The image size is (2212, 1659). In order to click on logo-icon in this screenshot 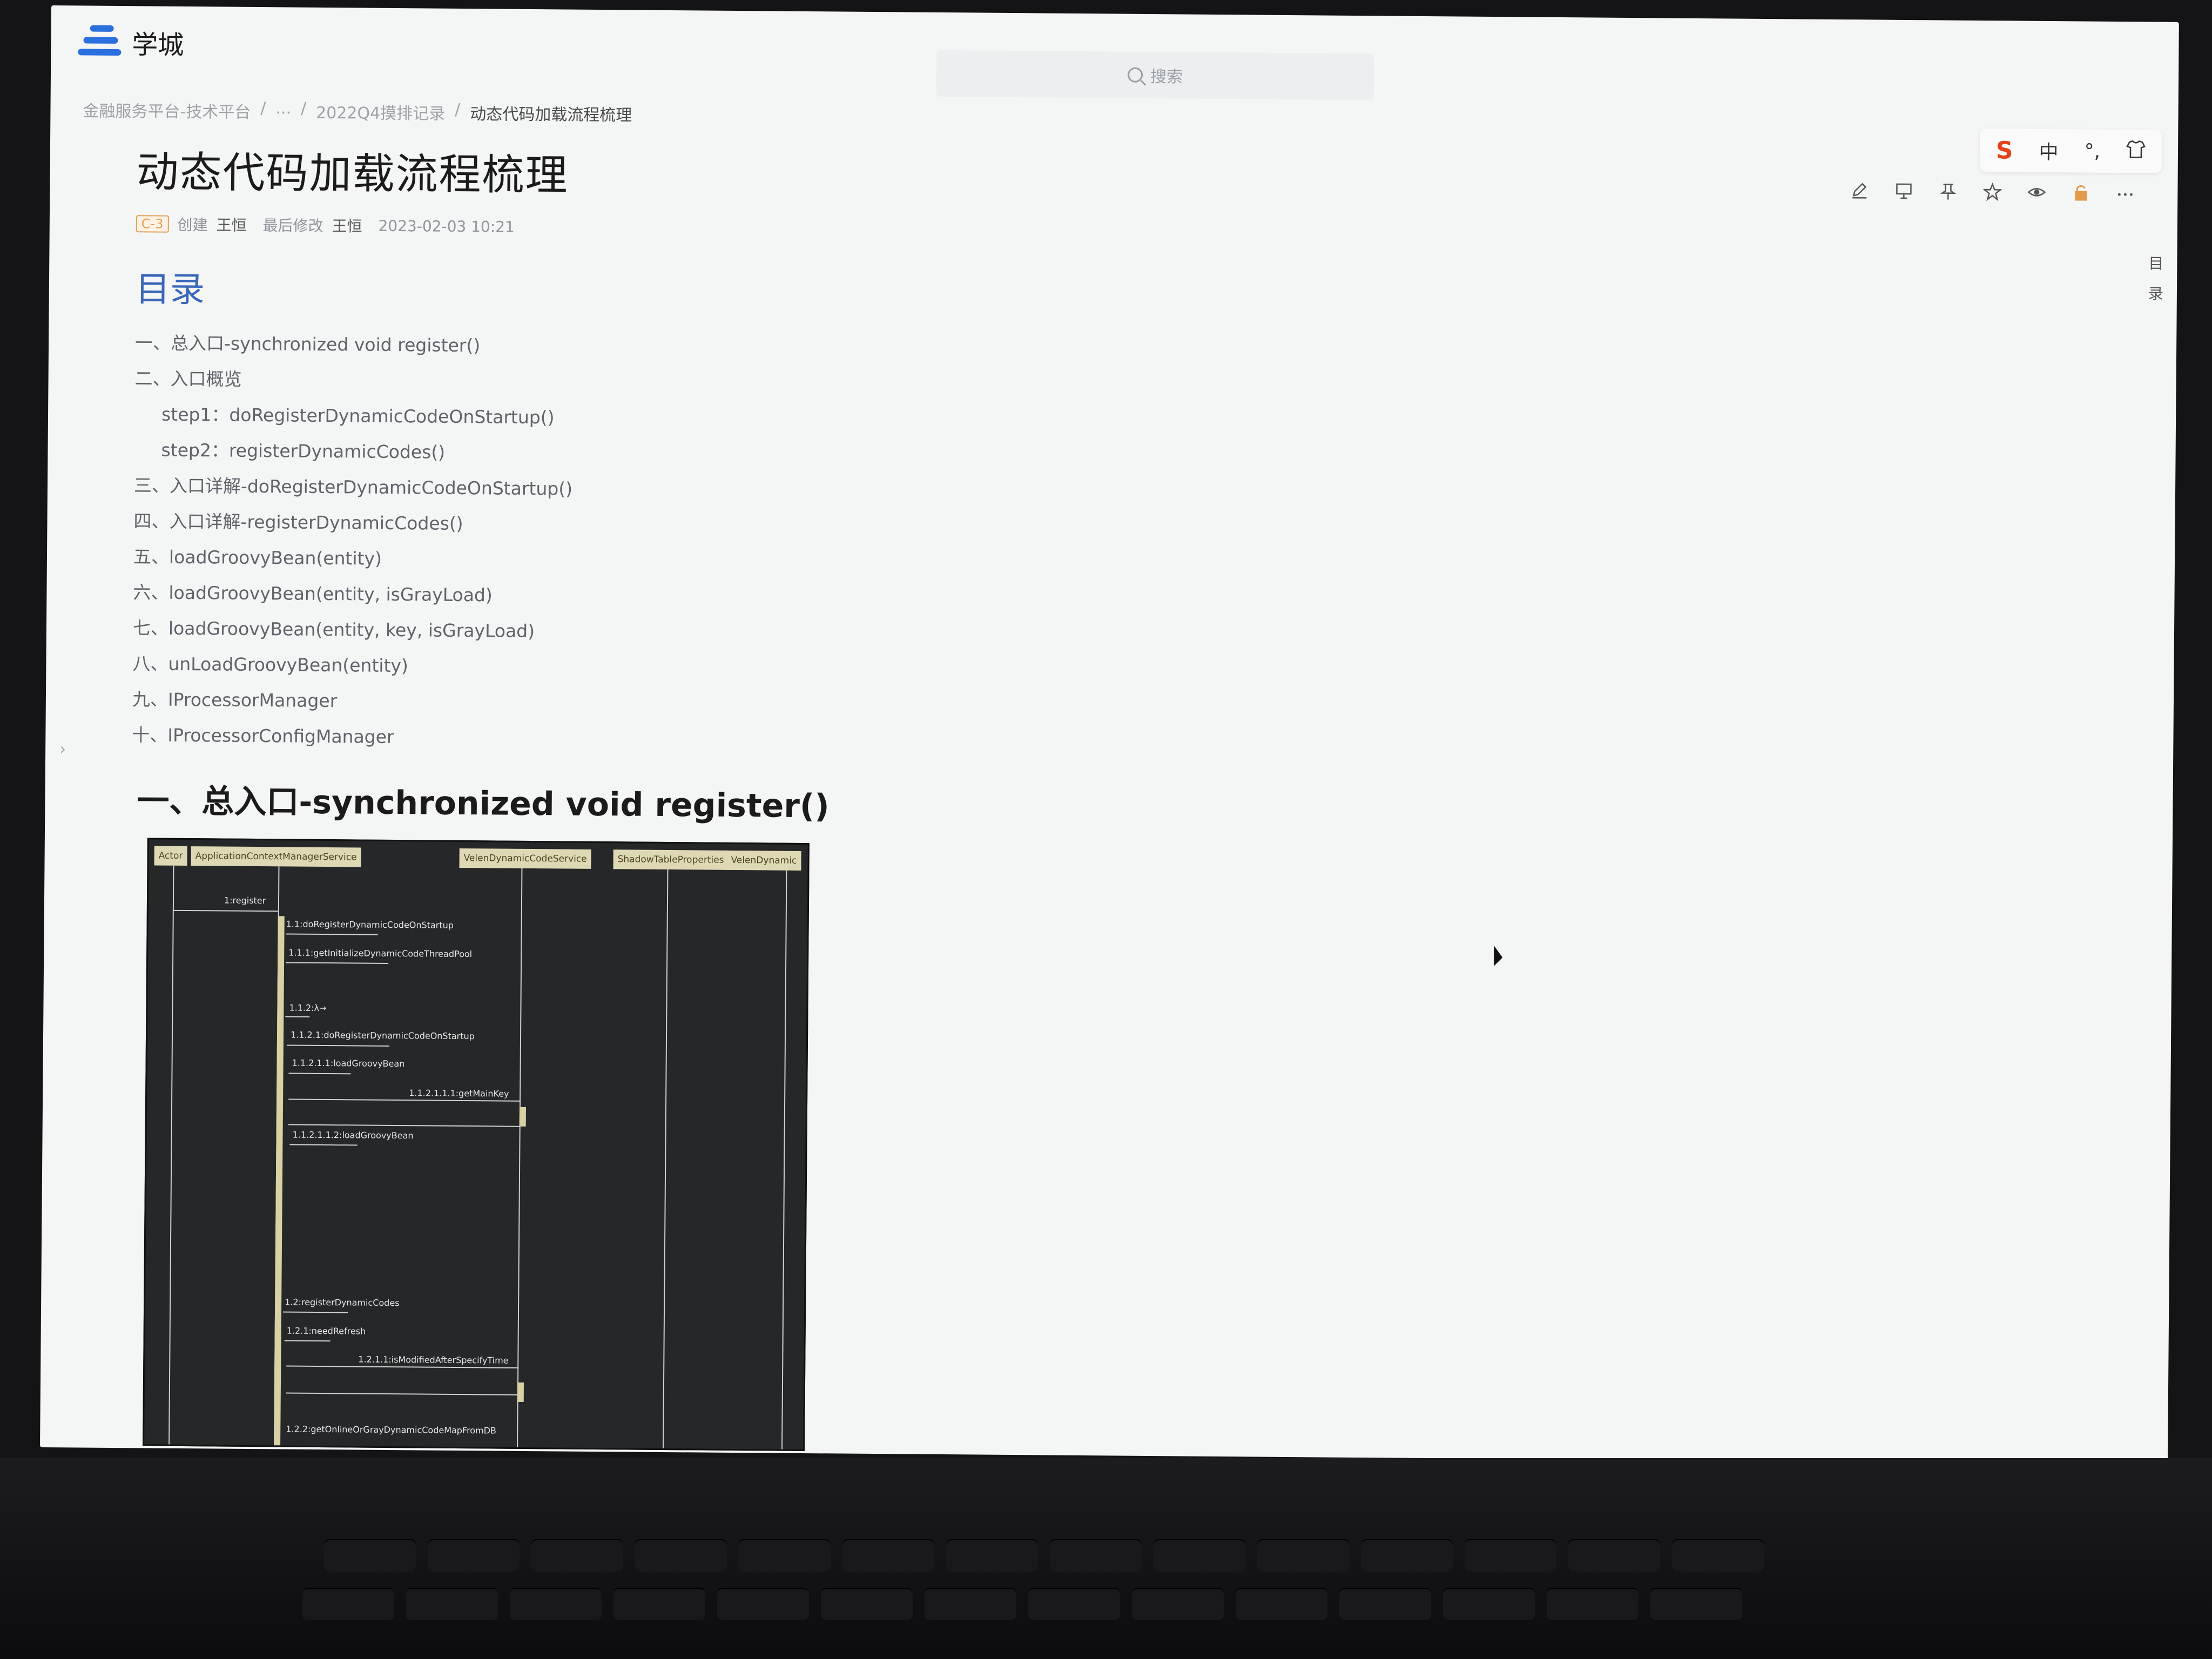, I will do `click(100, 42)`.